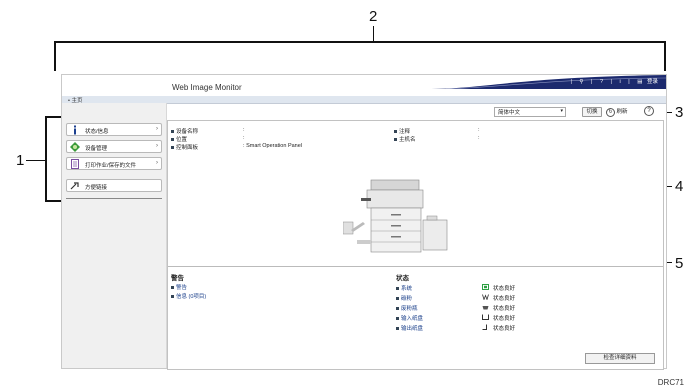 This screenshot has height=390, width=690. Describe the element at coordinates (504, 299) in the screenshot. I see `status-value-toner: 状态良好` at that location.